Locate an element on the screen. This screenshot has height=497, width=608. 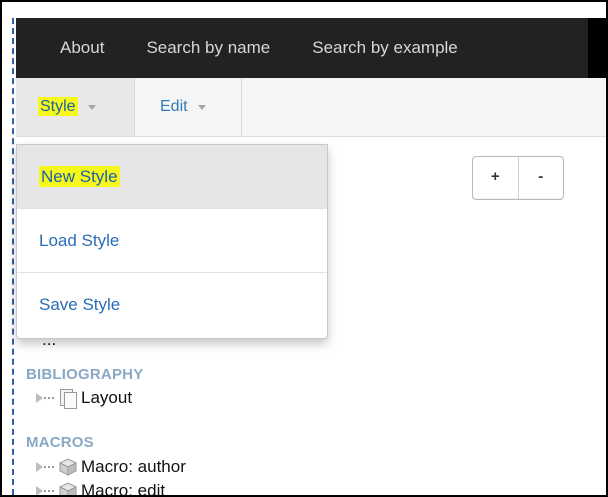
section-heading-bibliography: BIBLIOGRAPHY is located at coordinates (85, 374).